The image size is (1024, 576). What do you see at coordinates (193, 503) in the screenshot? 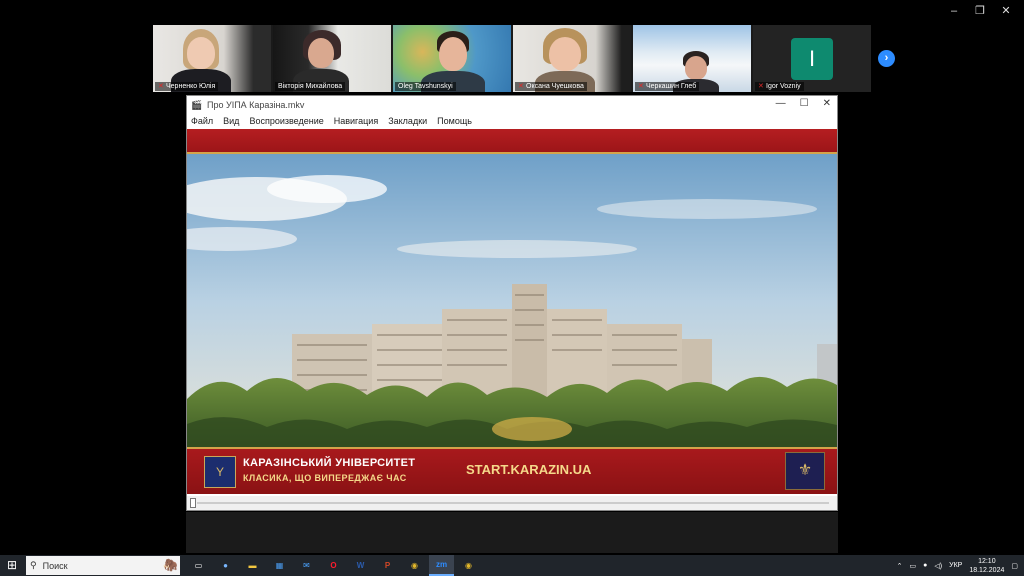
I see `seek-thumb` at bounding box center [193, 503].